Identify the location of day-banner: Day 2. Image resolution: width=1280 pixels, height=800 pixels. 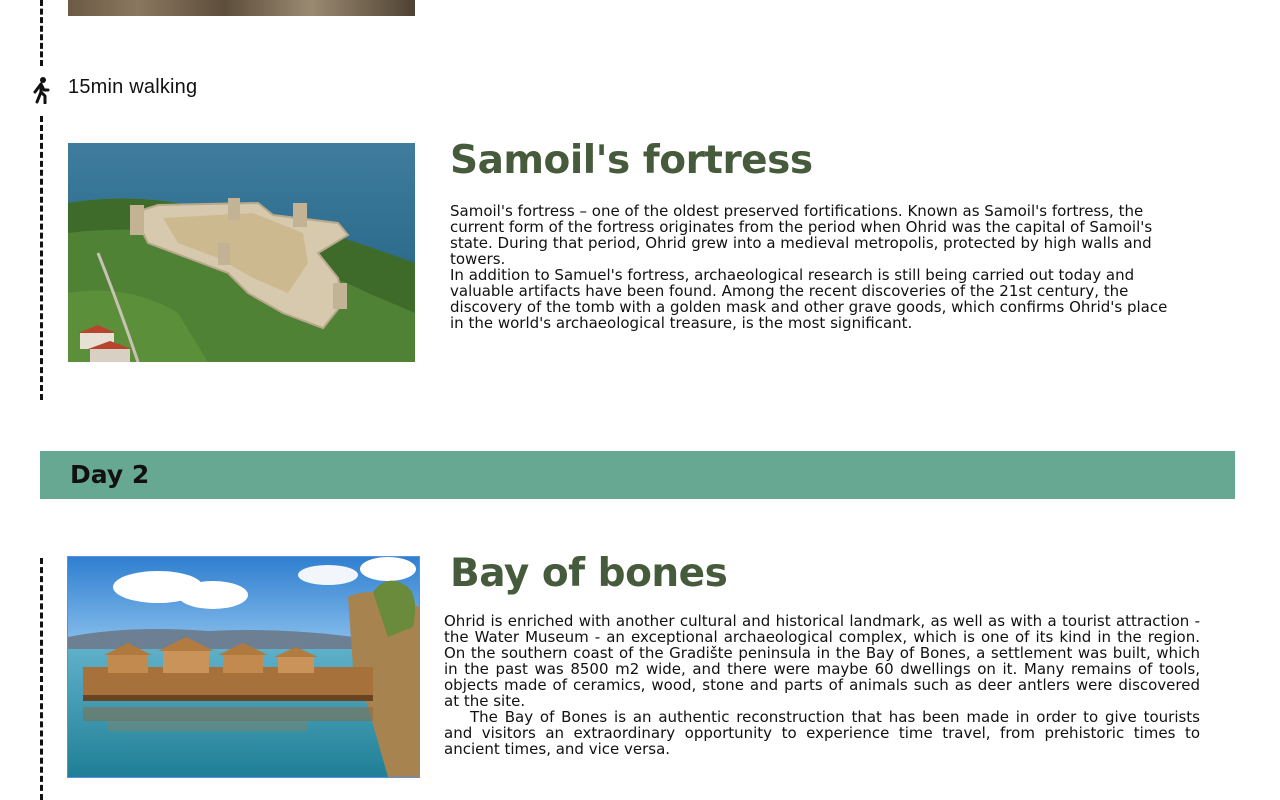
(637, 475).